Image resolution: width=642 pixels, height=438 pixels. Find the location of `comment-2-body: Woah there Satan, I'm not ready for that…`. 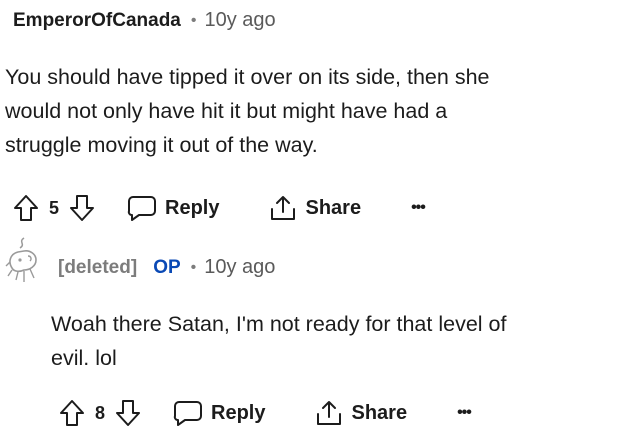

comment-2-body: Woah there Satan, I'm not ready for that… is located at coordinates (278, 341).